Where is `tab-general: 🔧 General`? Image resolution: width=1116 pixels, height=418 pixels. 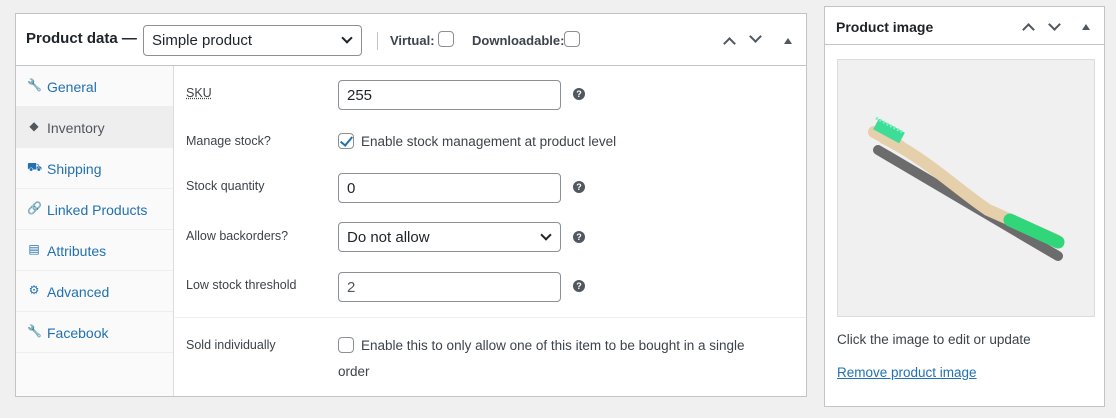 tab-general: 🔧 General is located at coordinates (94, 86).